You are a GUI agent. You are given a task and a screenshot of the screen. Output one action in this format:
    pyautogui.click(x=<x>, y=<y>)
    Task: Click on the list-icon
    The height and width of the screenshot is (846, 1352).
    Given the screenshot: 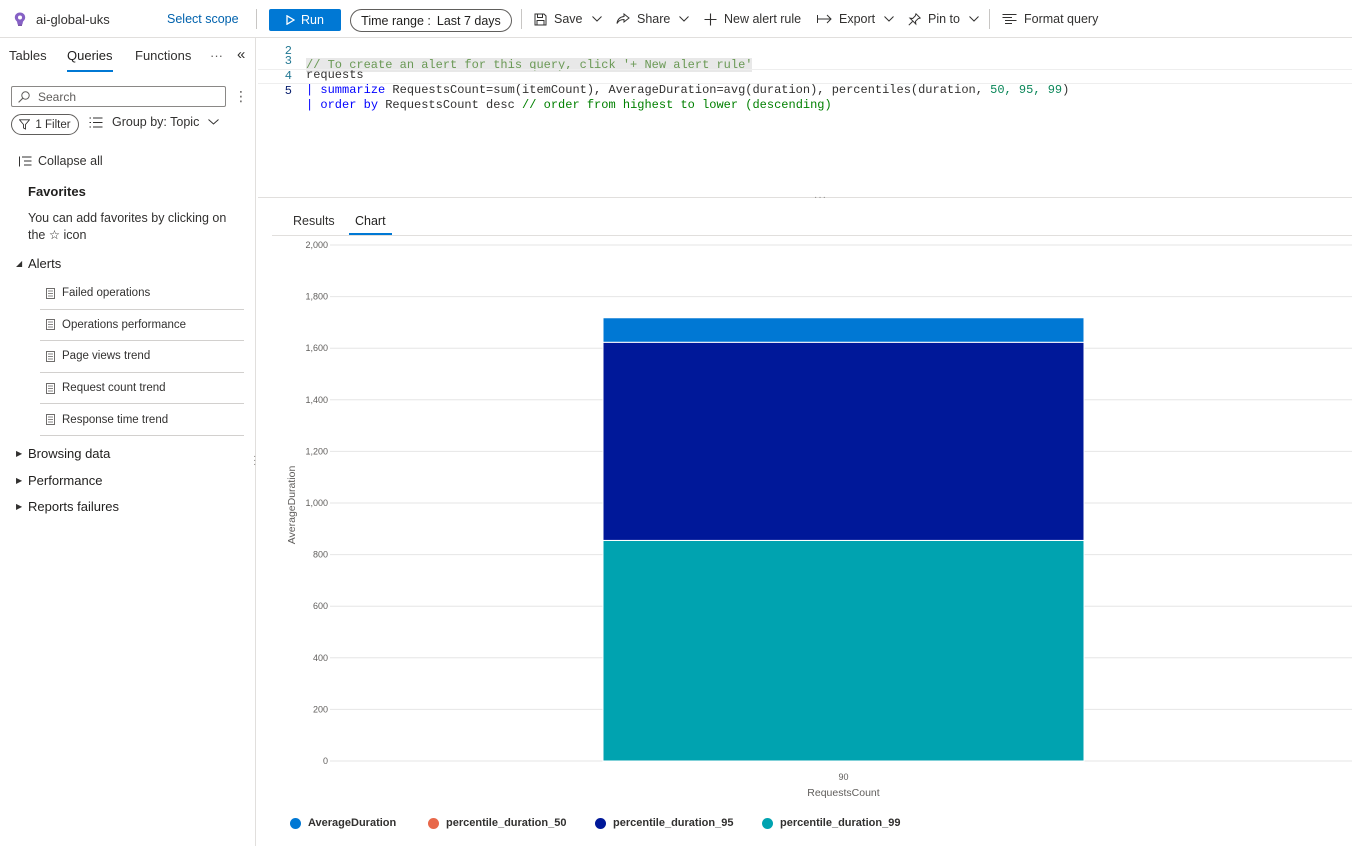 What is the action you would take?
    pyautogui.click(x=96, y=122)
    